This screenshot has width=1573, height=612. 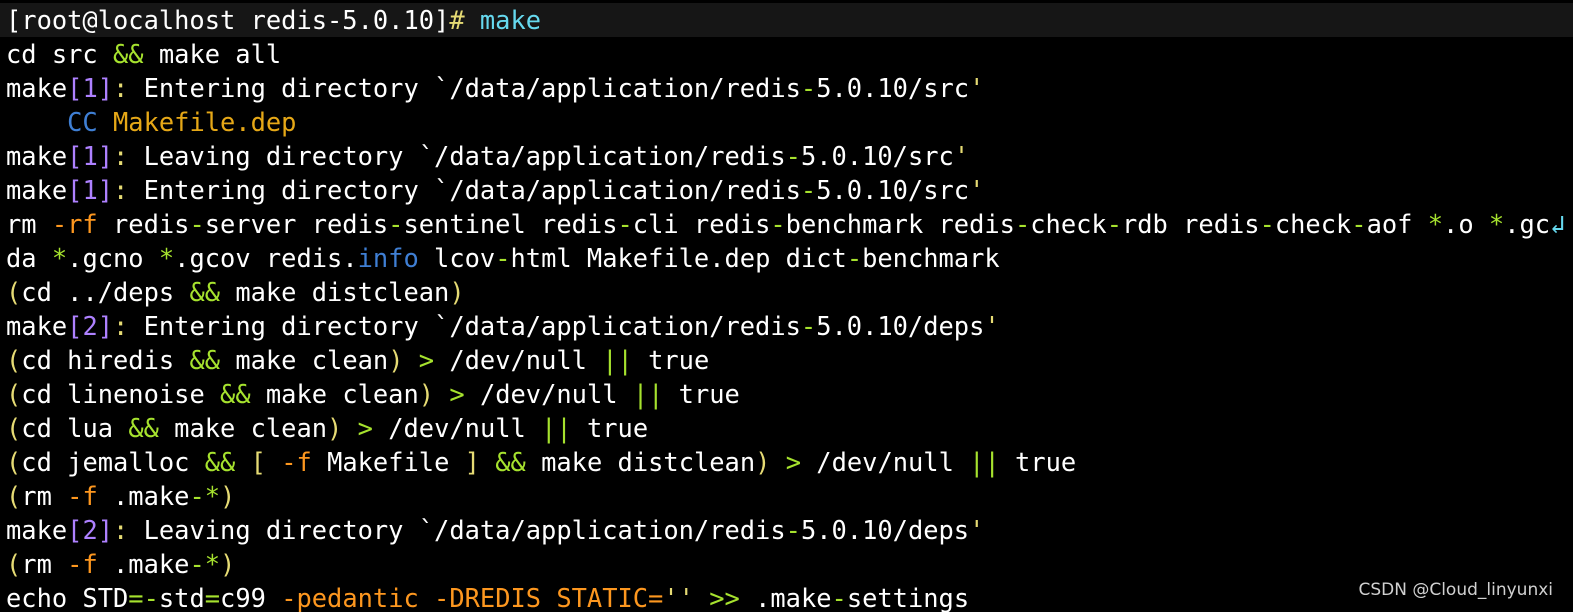 What do you see at coordinates (610, 428) in the screenshot?
I see `terminal-text-segment: true` at bounding box center [610, 428].